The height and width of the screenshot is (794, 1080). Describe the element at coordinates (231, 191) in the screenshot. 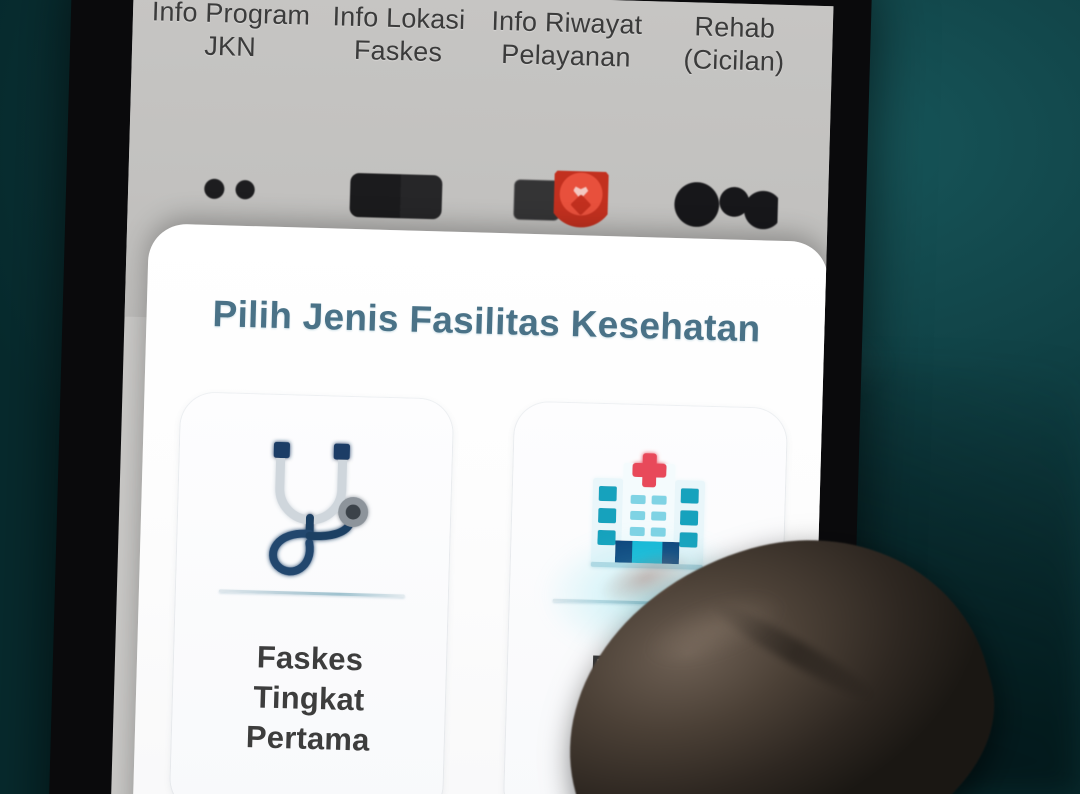

I see `people-icon` at that location.